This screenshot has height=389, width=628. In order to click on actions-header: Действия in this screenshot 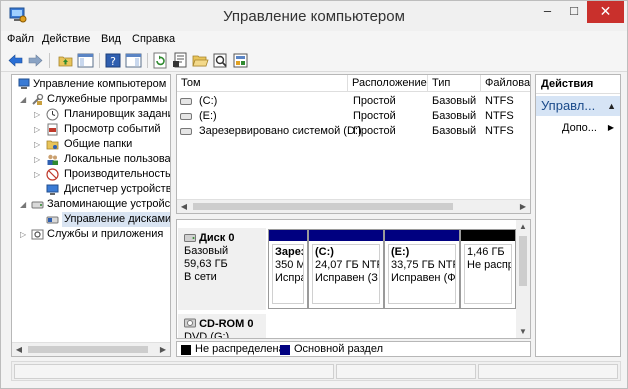, I will do `click(578, 84)`.